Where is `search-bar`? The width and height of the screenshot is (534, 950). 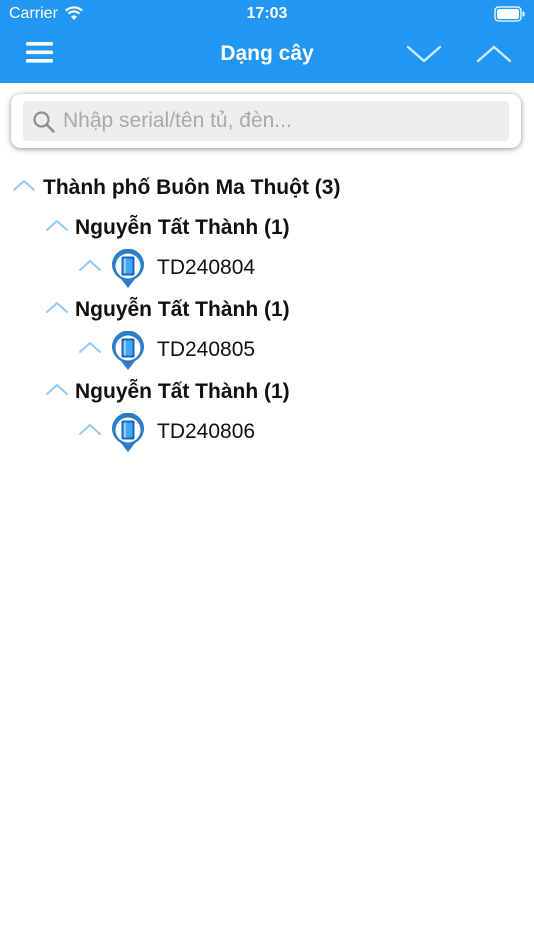
search-bar is located at coordinates (266, 121).